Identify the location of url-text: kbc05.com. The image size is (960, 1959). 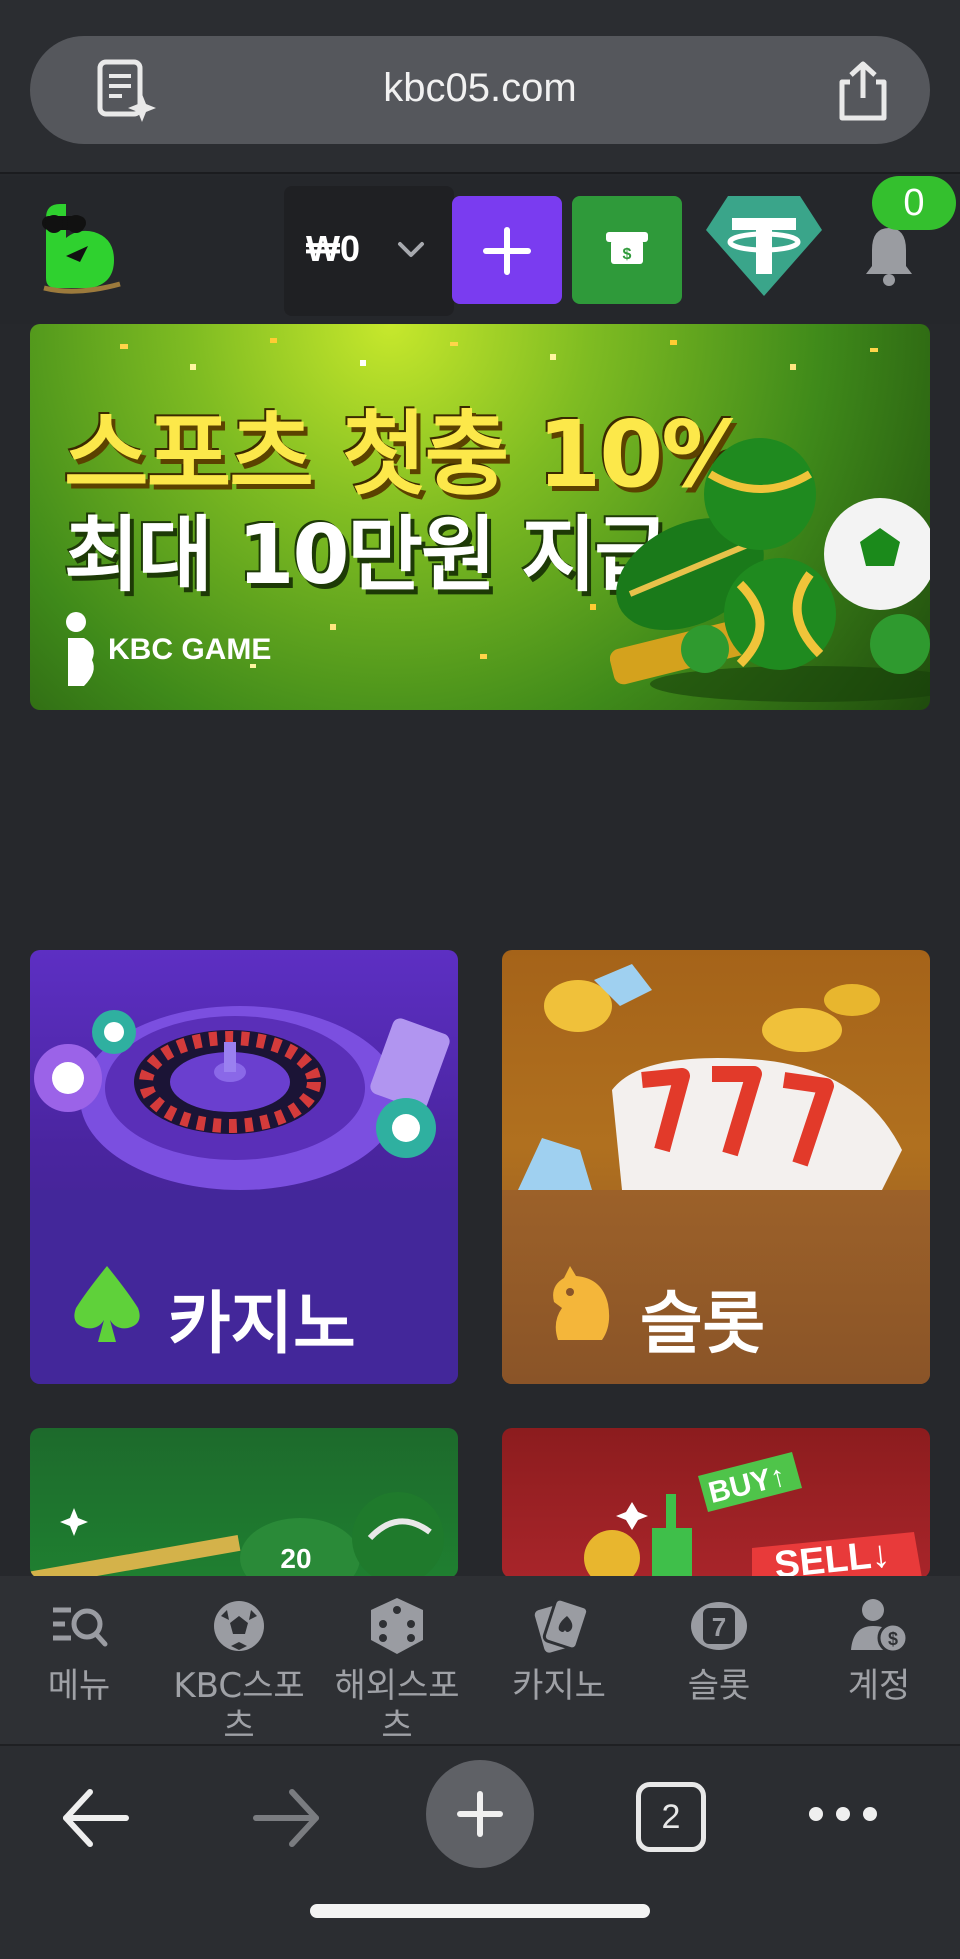
(480, 88).